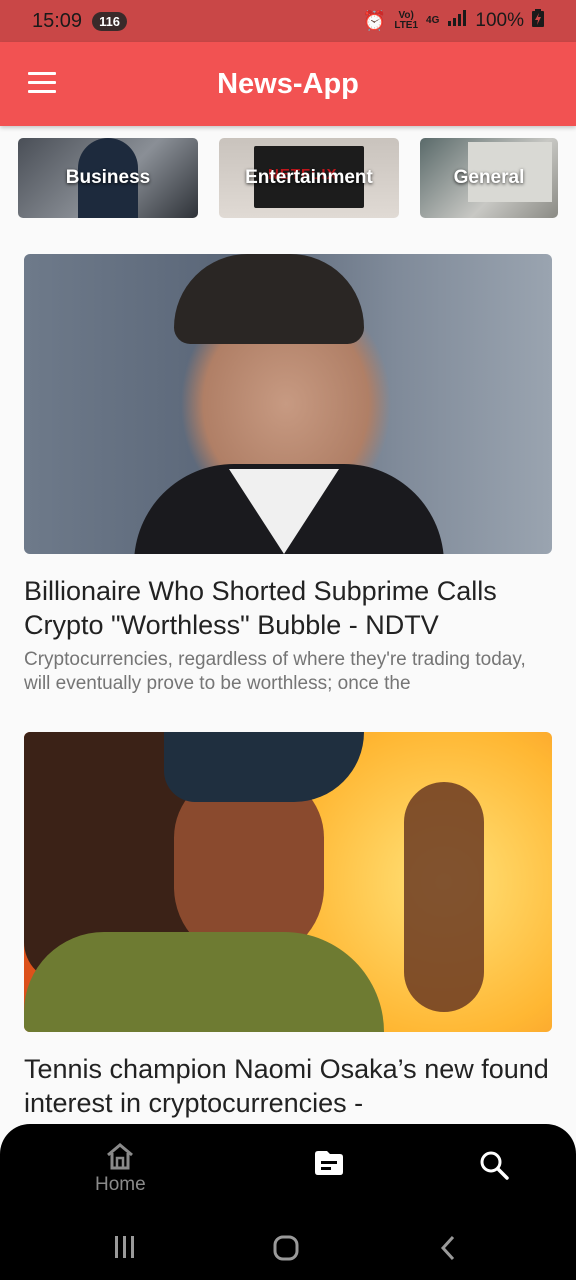  I want to click on nav-news, so click(329, 1163).